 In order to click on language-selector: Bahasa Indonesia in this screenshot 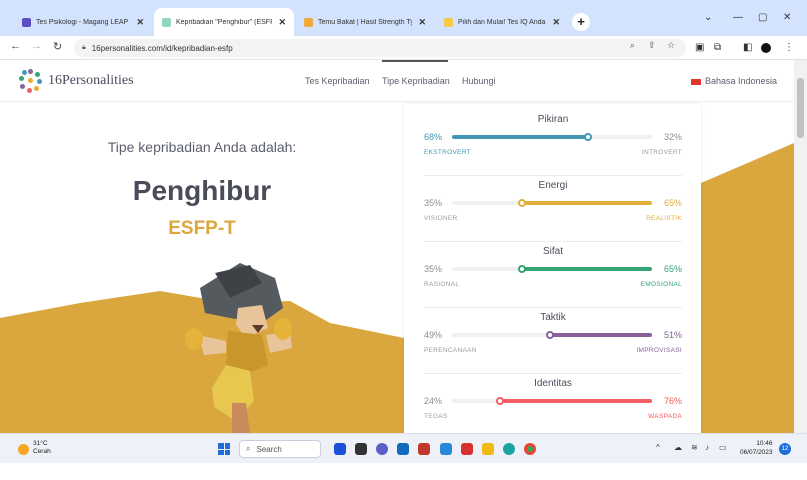, I will do `click(741, 81)`.